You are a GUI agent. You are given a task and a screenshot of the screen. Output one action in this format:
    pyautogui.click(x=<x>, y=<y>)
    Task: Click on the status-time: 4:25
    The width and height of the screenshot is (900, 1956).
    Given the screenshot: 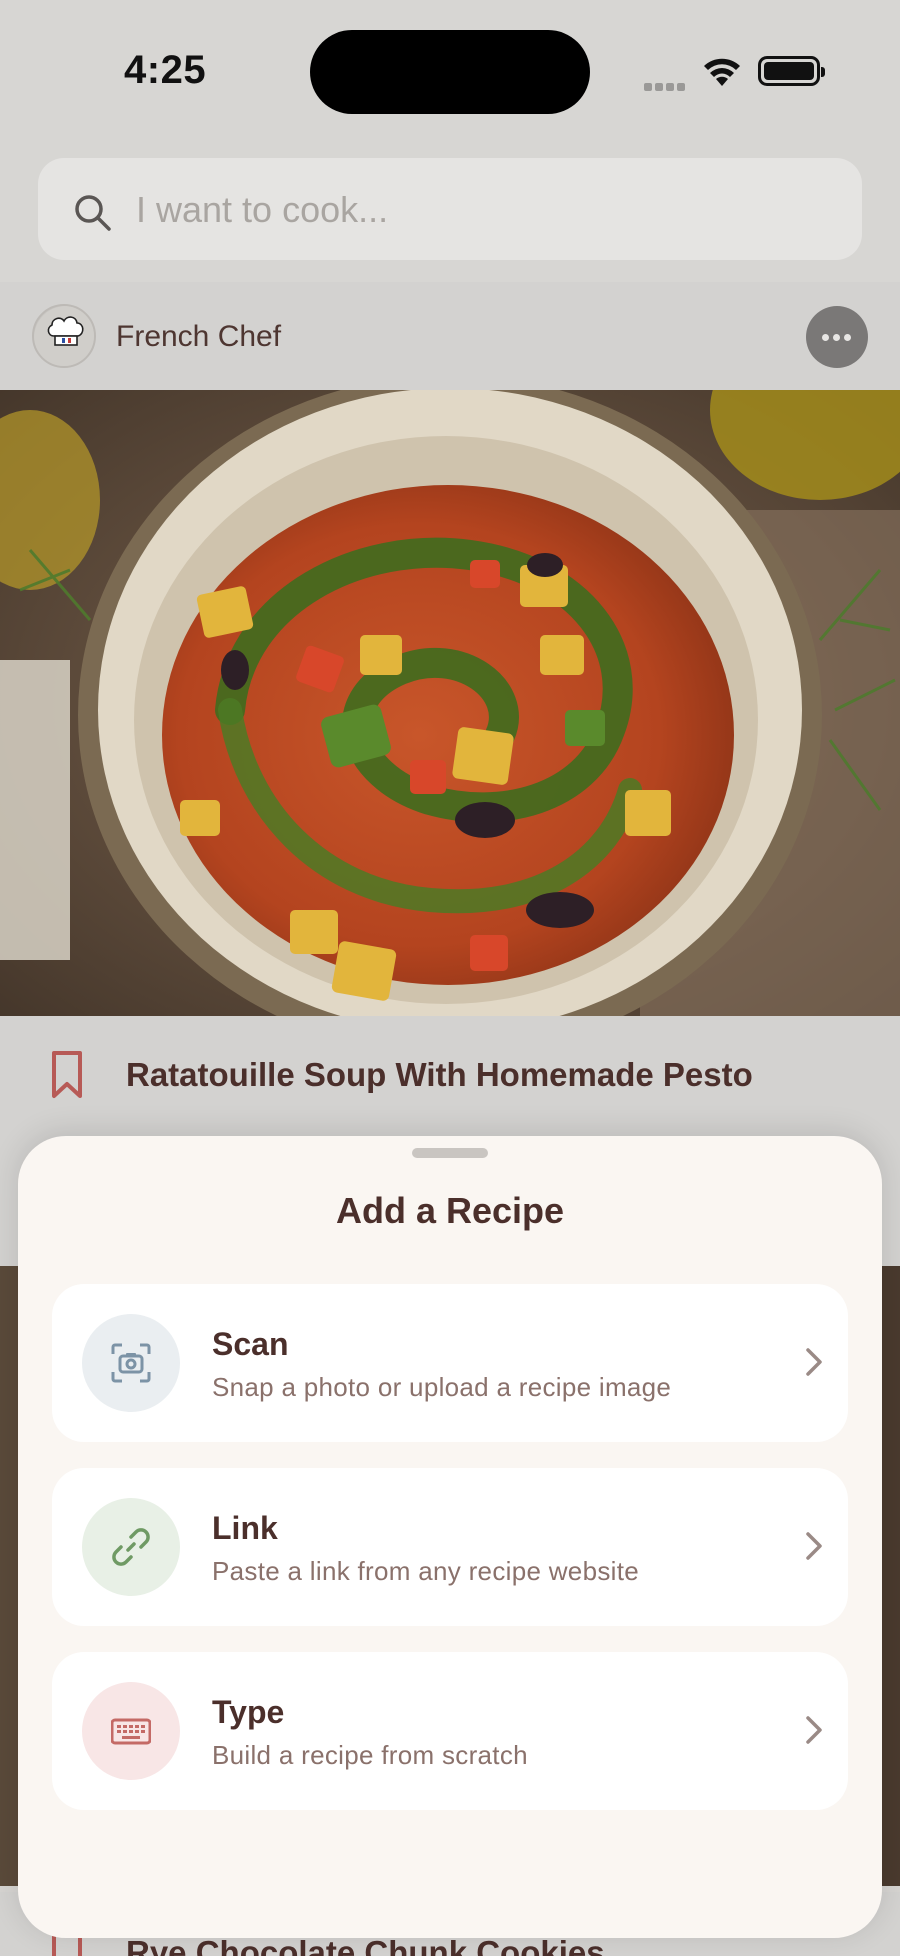 What is the action you would take?
    pyautogui.click(x=165, y=70)
    